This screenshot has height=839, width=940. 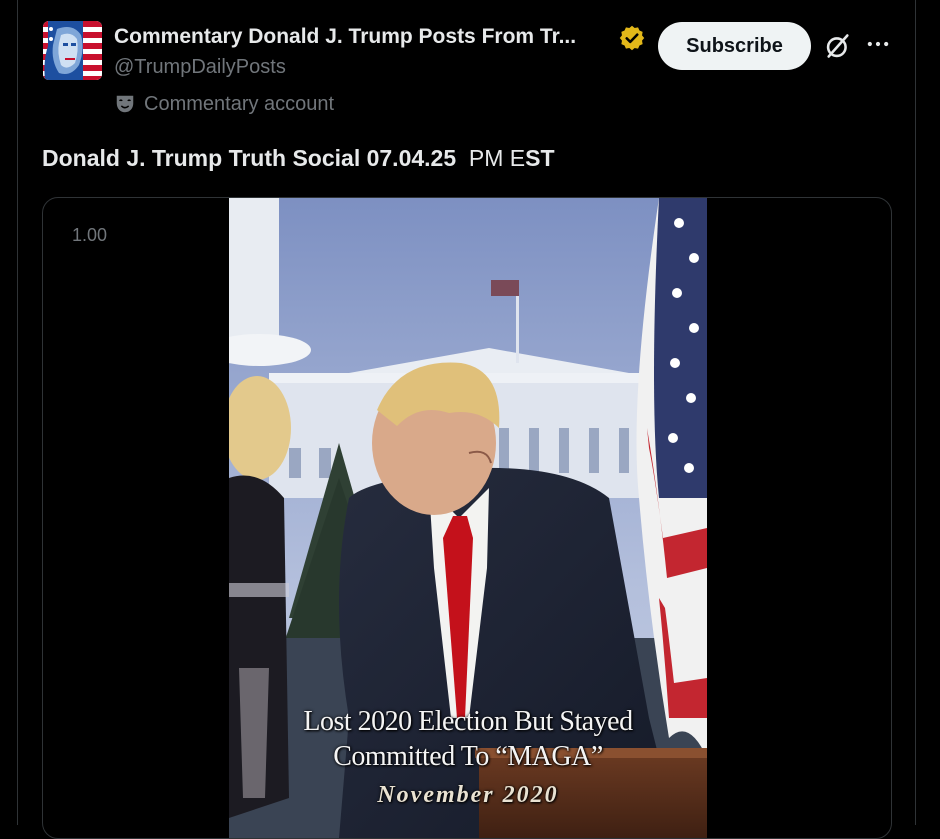 I want to click on author-handle: @TrumpDailyPosts, so click(x=200, y=67).